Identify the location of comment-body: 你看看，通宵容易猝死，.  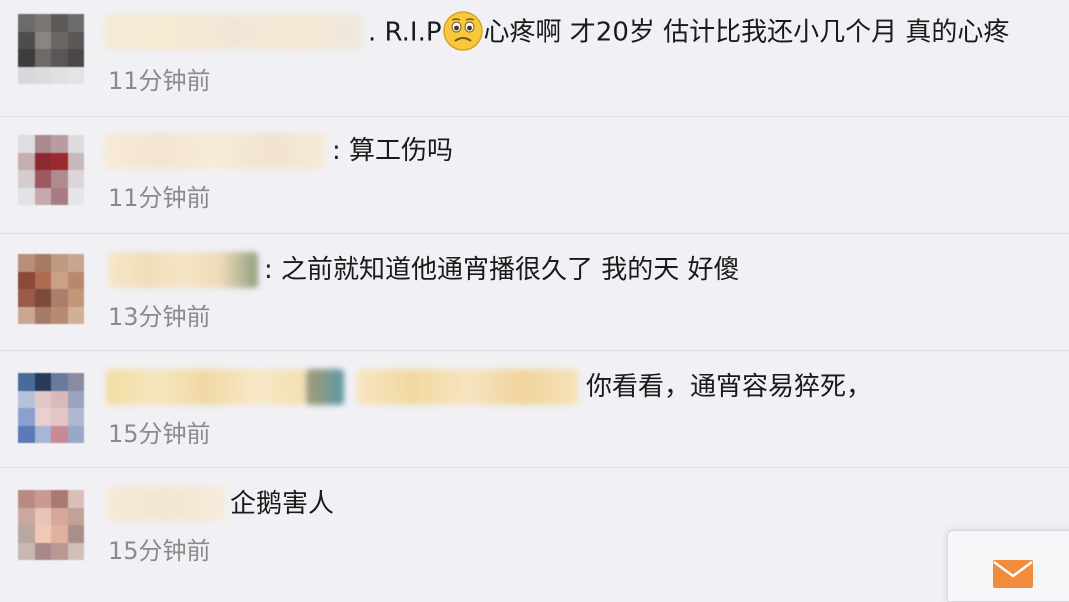
(729, 387).